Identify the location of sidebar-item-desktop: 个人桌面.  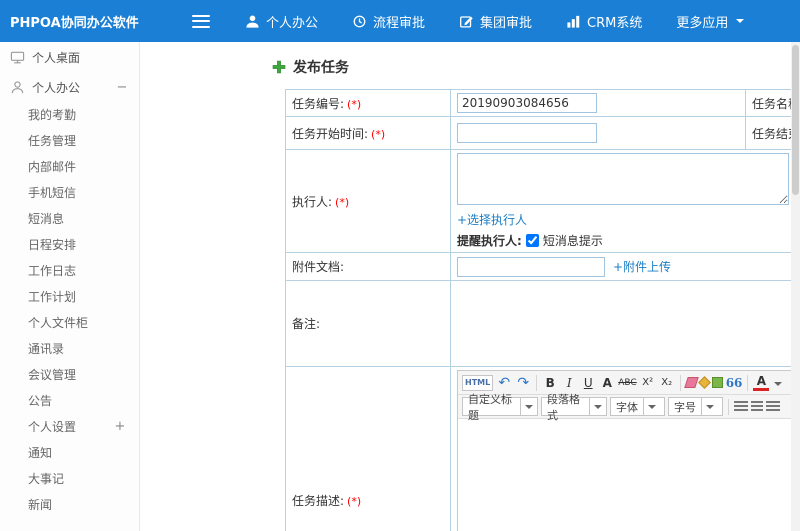
(69, 57).